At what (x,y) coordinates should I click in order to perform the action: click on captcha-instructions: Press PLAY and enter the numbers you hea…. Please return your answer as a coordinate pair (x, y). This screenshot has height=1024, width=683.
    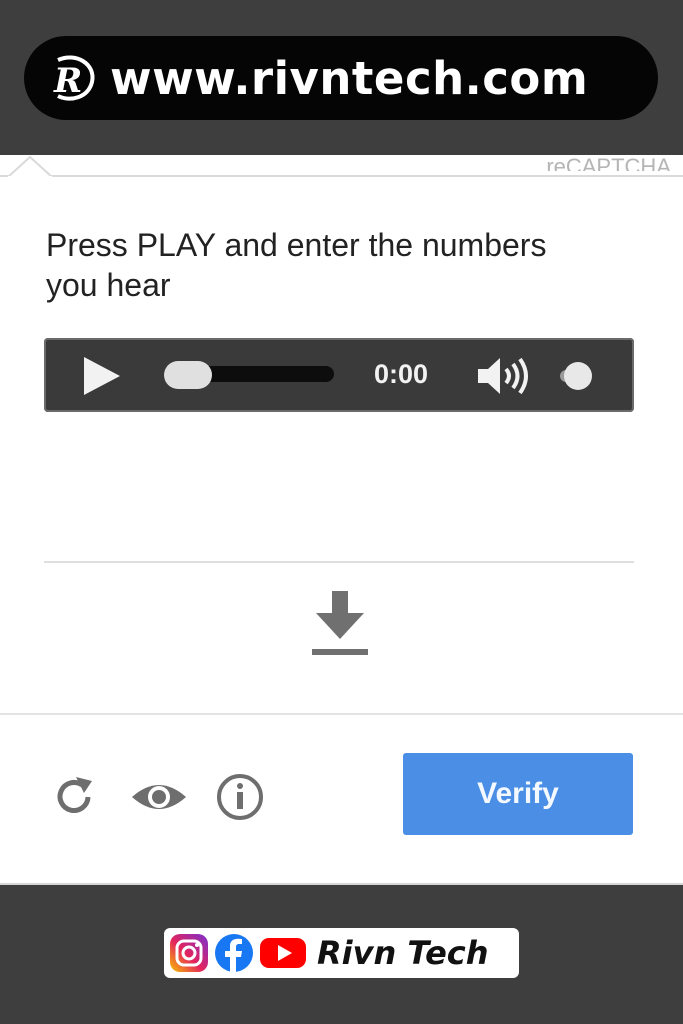
    Looking at the image, I should click on (296, 265).